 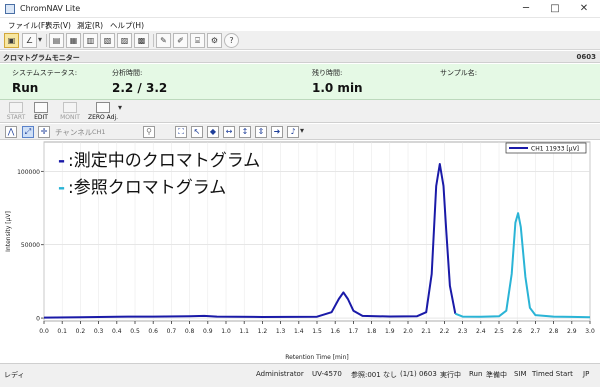 I want to click on x-tick-label: 0.7, so click(x=172, y=331).